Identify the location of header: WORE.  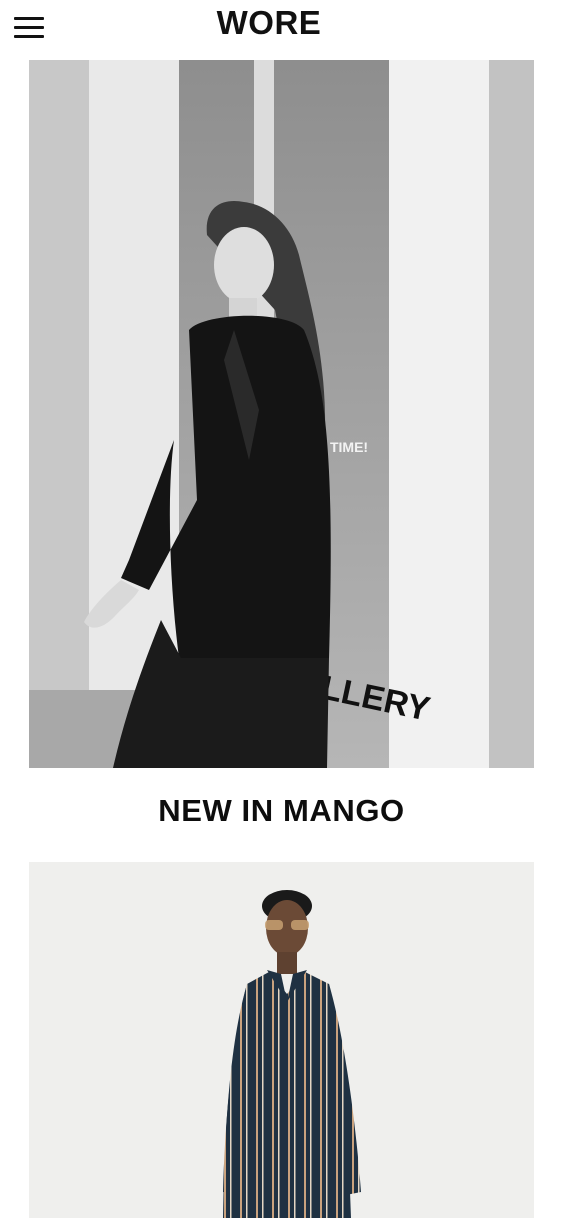
(281, 29).